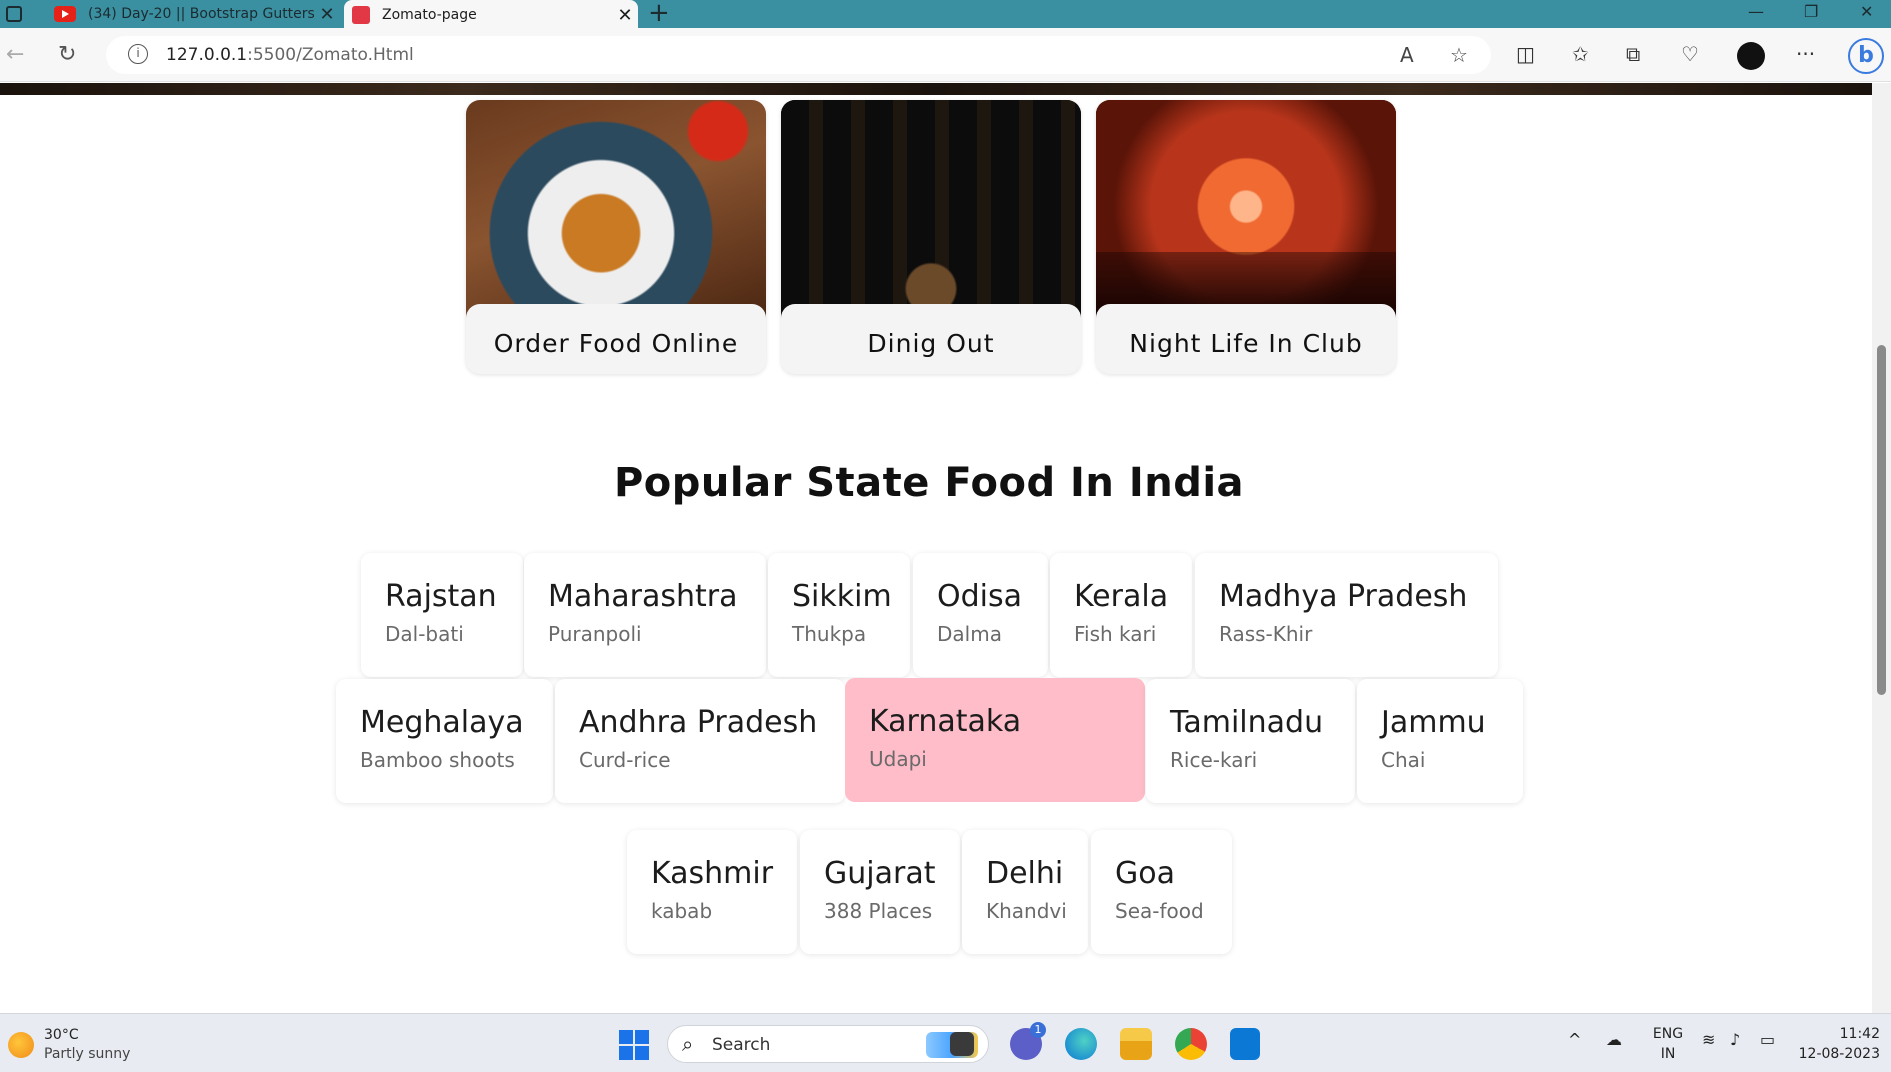  What do you see at coordinates (1145, 873) in the screenshot?
I see `state-name: Goa` at bounding box center [1145, 873].